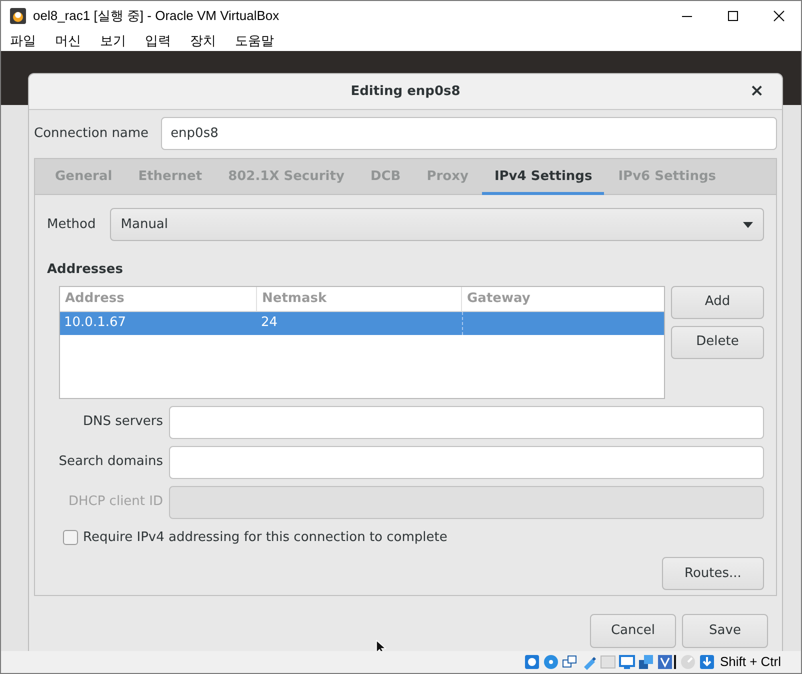  What do you see at coordinates (437, 224) in the screenshot?
I see `method-dropdown: Manual` at bounding box center [437, 224].